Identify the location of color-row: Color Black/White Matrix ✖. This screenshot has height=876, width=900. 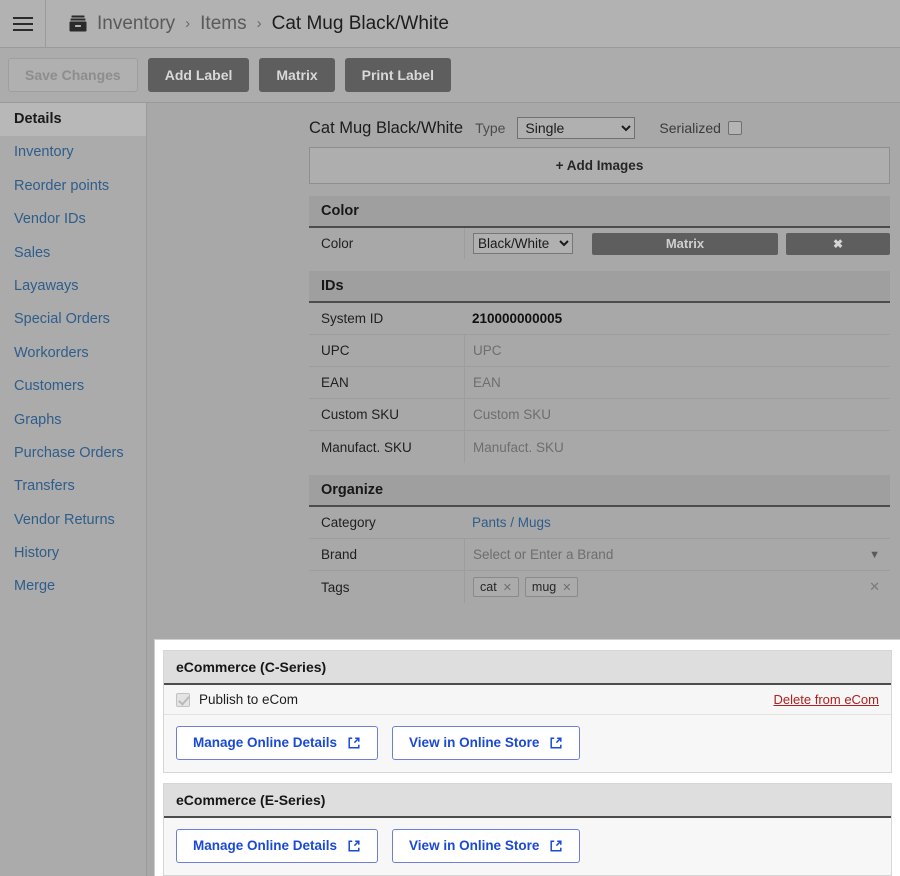
(599, 243).